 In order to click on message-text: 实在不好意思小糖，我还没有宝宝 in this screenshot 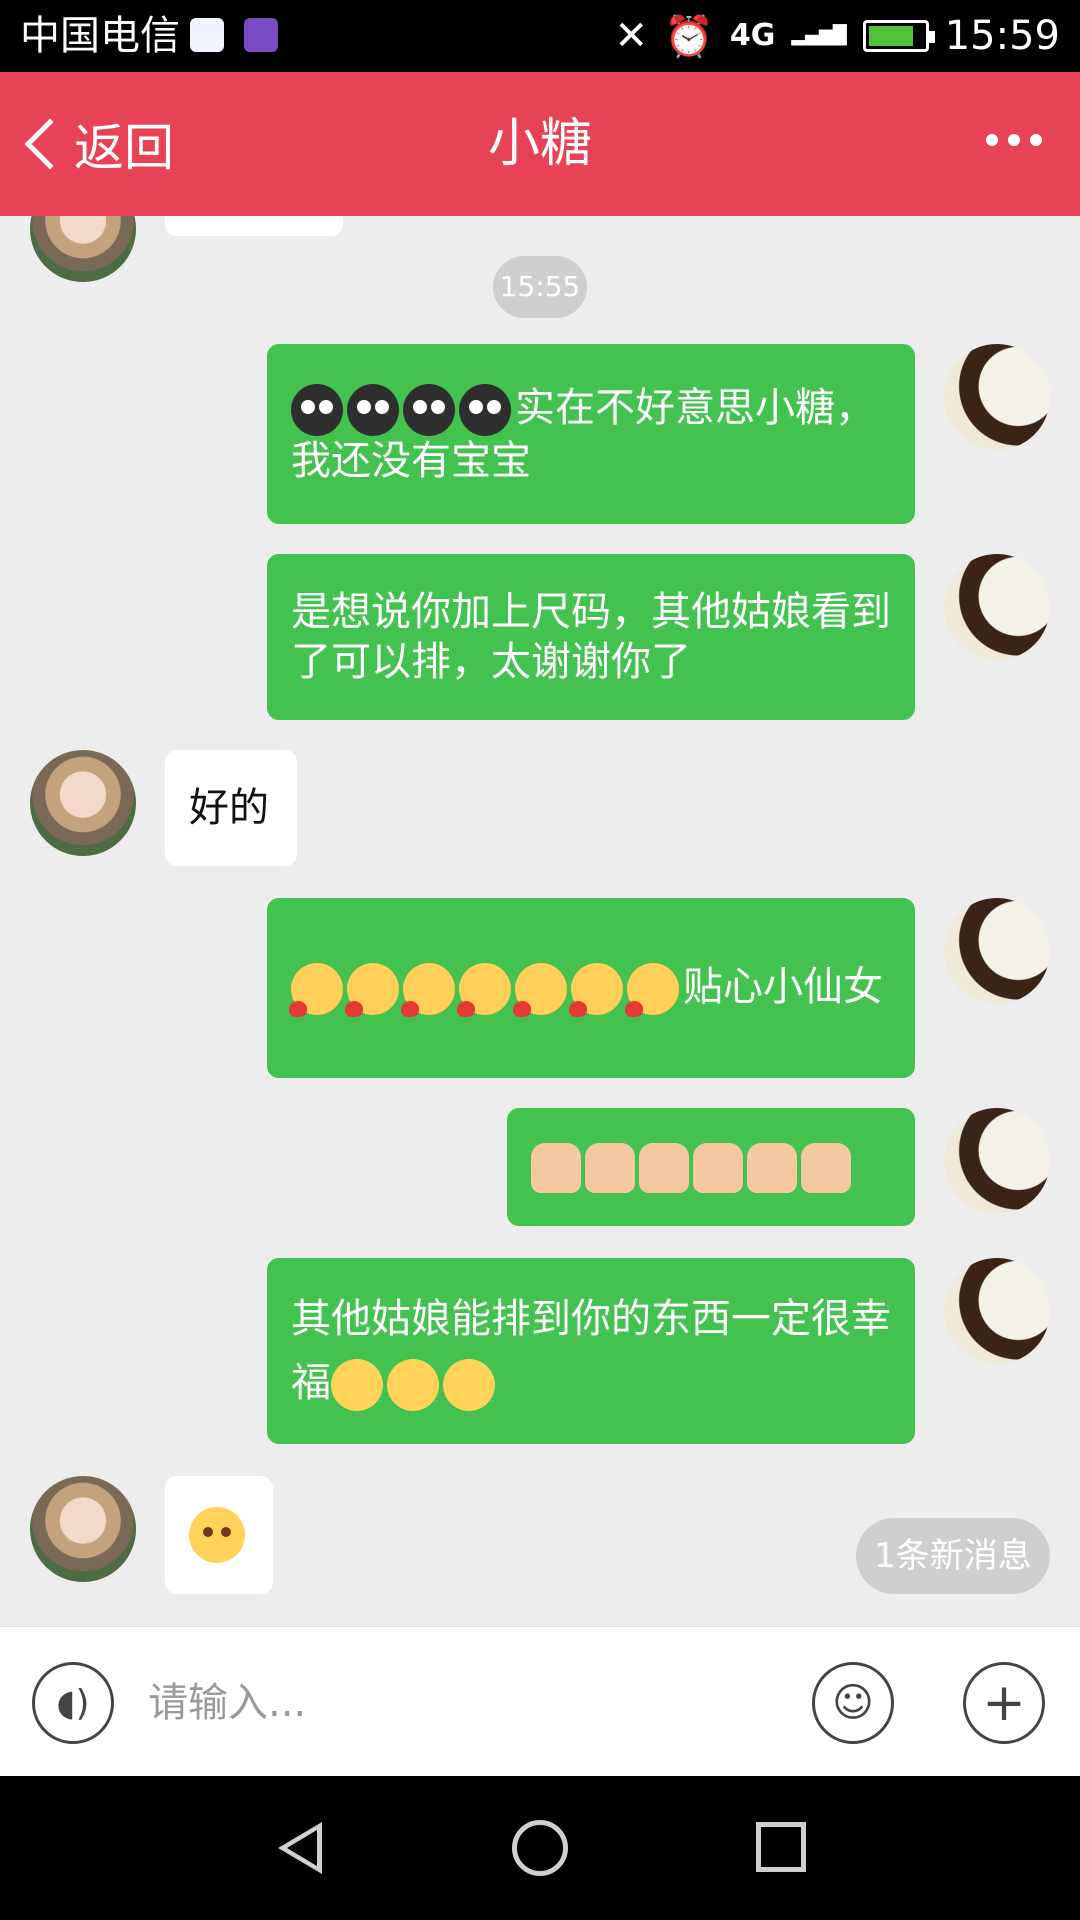, I will do `click(583, 433)`.